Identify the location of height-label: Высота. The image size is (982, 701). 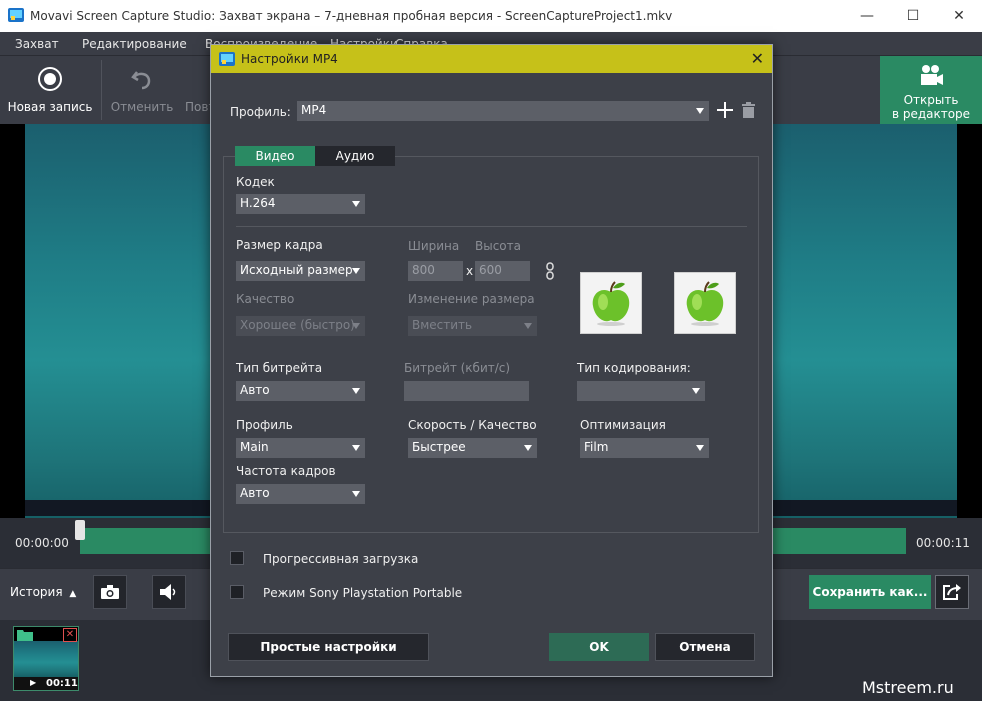
(498, 246).